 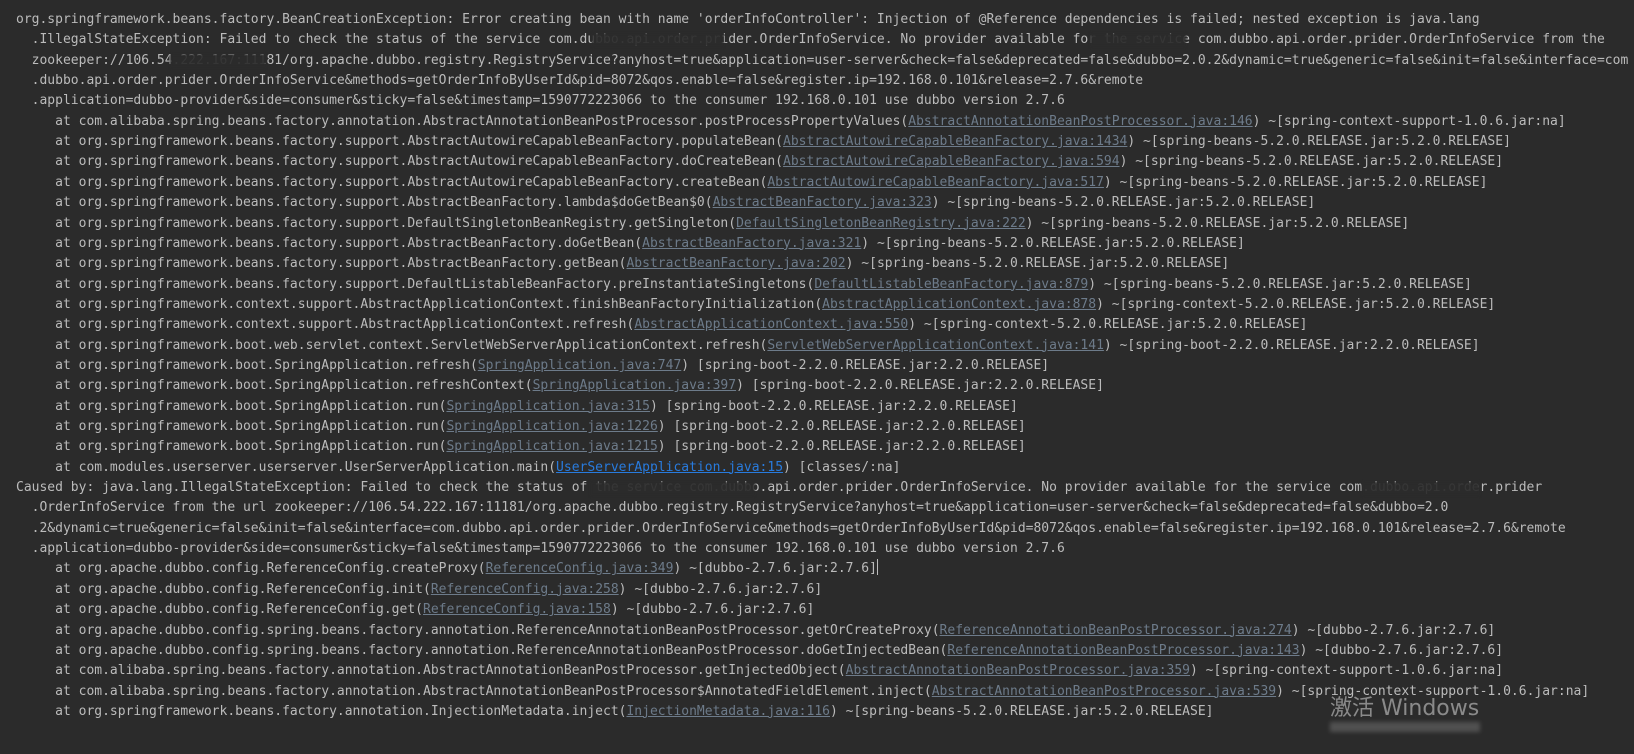 What do you see at coordinates (580, 365) in the screenshot?
I see `source-link: SpringApplication.java:747` at bounding box center [580, 365].